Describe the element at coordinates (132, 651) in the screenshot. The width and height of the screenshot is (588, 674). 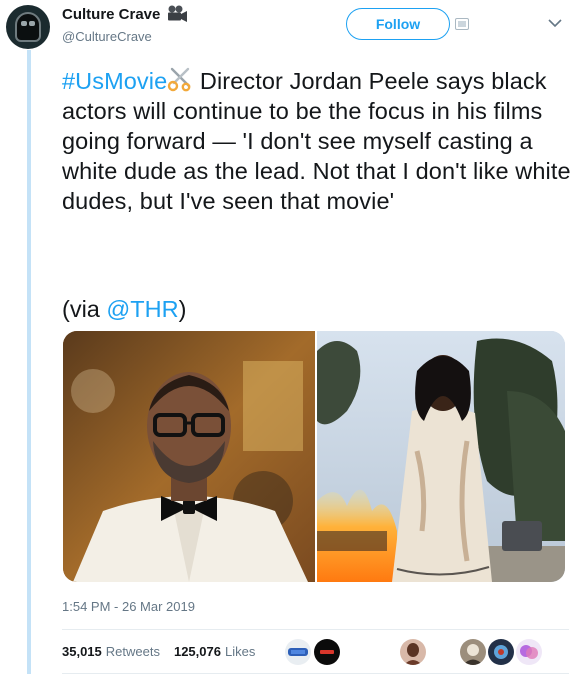
I see `retweets-label: Retweets` at that location.